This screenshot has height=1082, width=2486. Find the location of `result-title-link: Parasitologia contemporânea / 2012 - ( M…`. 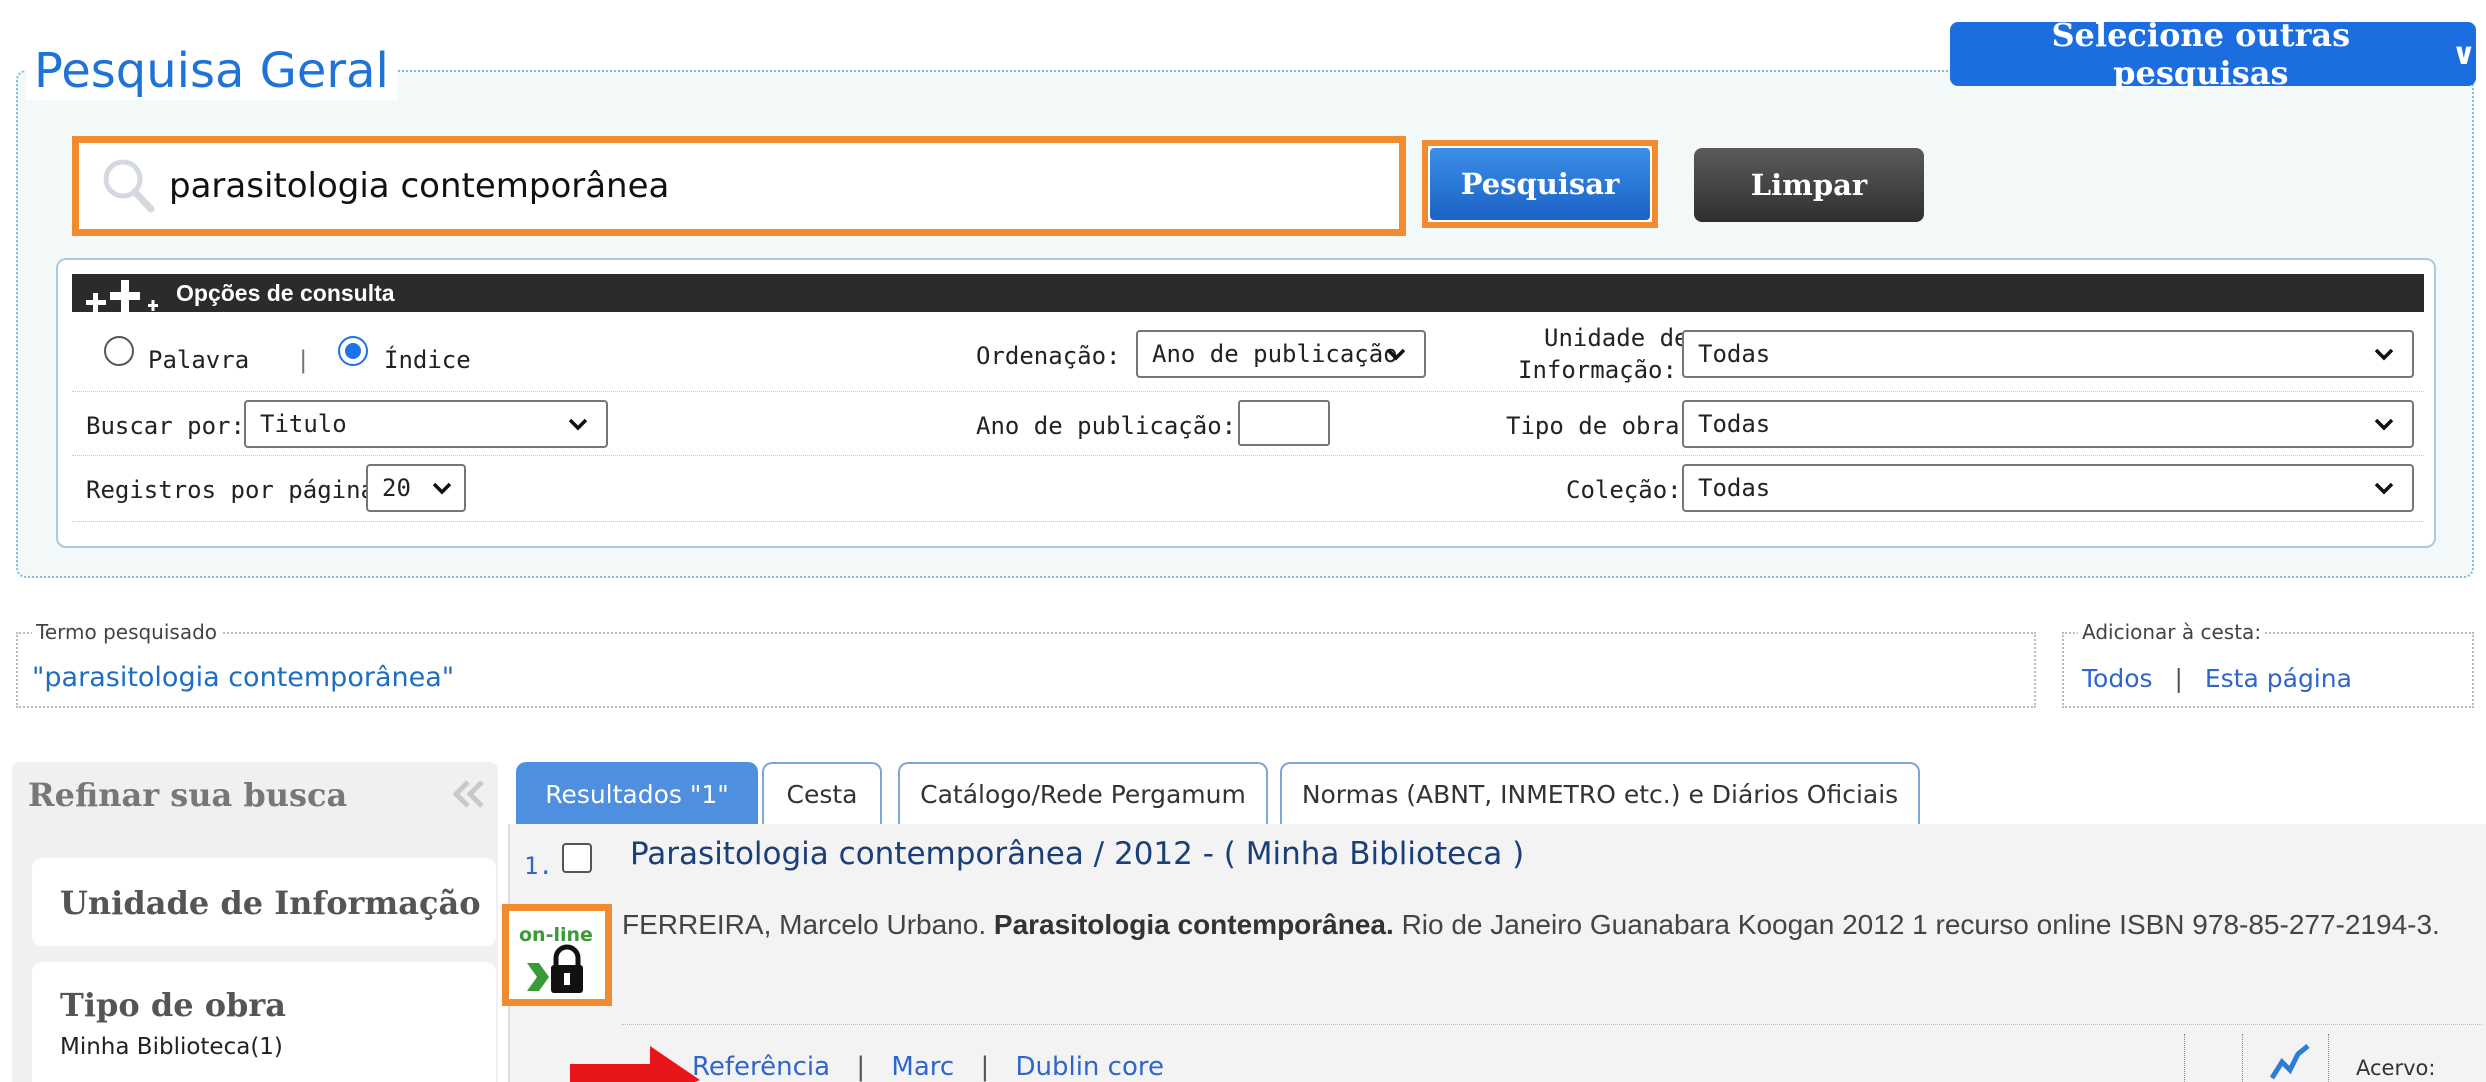

result-title-link: Parasitologia contemporânea / 2012 - ( M… is located at coordinates (1077, 854).